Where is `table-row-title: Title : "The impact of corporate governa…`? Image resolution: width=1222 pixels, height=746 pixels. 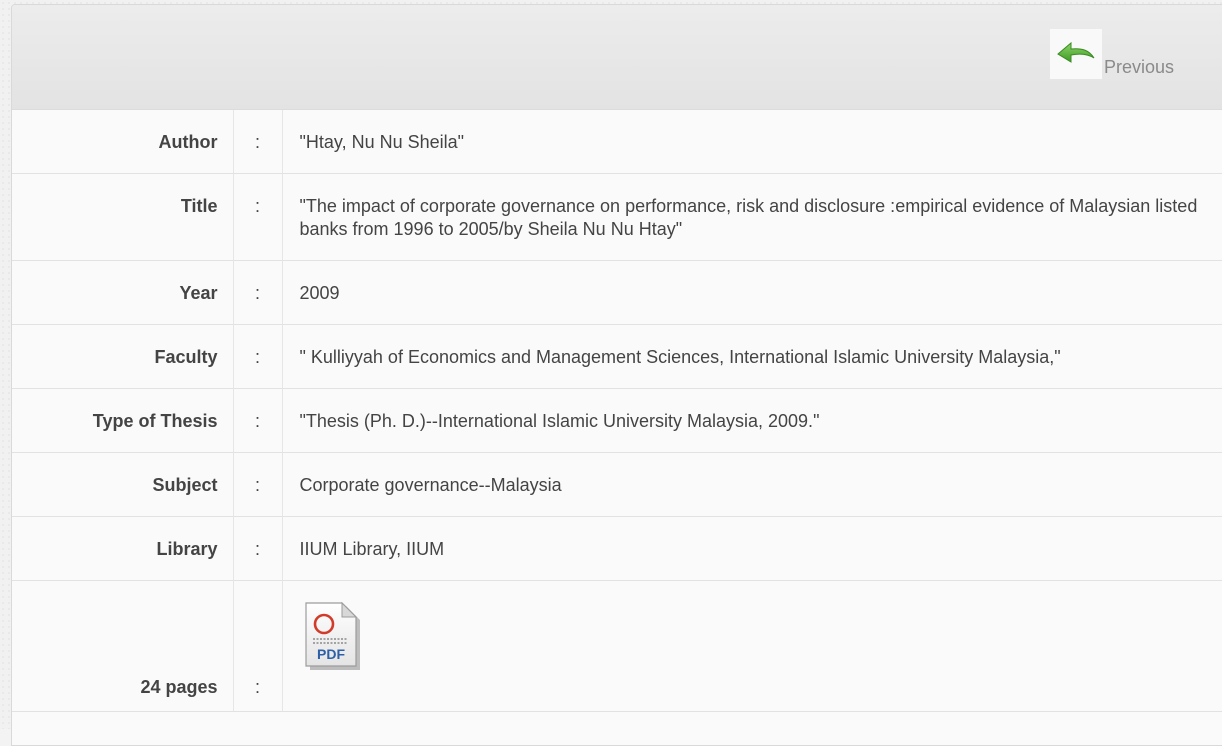 table-row-title: Title : "The impact of corporate governa… is located at coordinates (617, 217).